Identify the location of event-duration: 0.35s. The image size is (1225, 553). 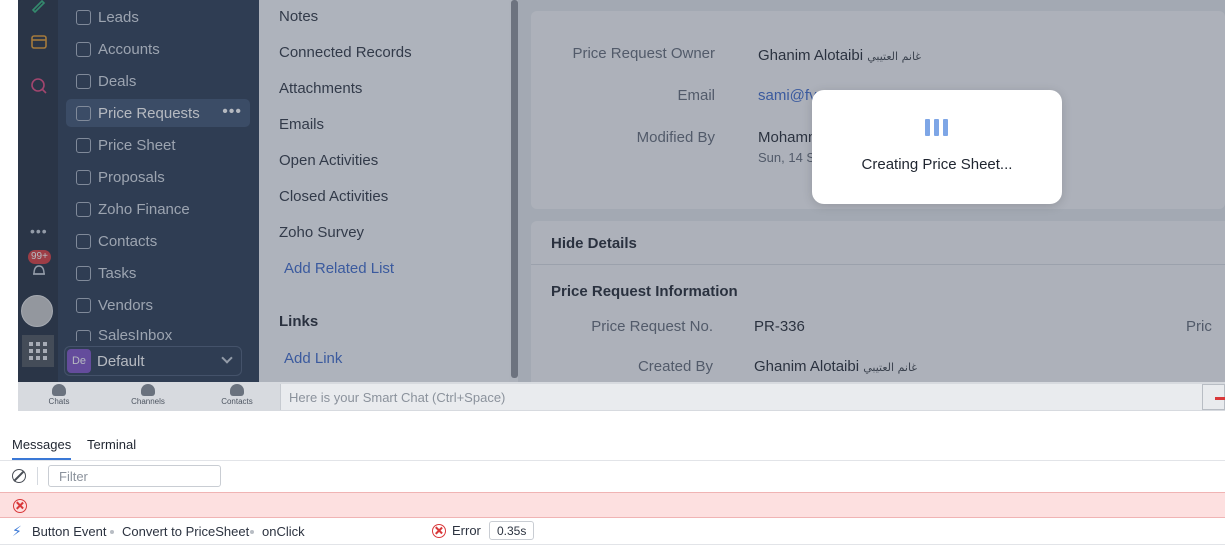
(512, 530).